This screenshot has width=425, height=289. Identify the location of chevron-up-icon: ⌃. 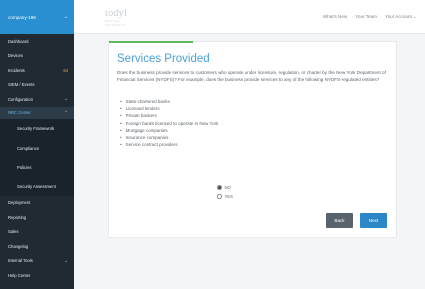
(66, 112).